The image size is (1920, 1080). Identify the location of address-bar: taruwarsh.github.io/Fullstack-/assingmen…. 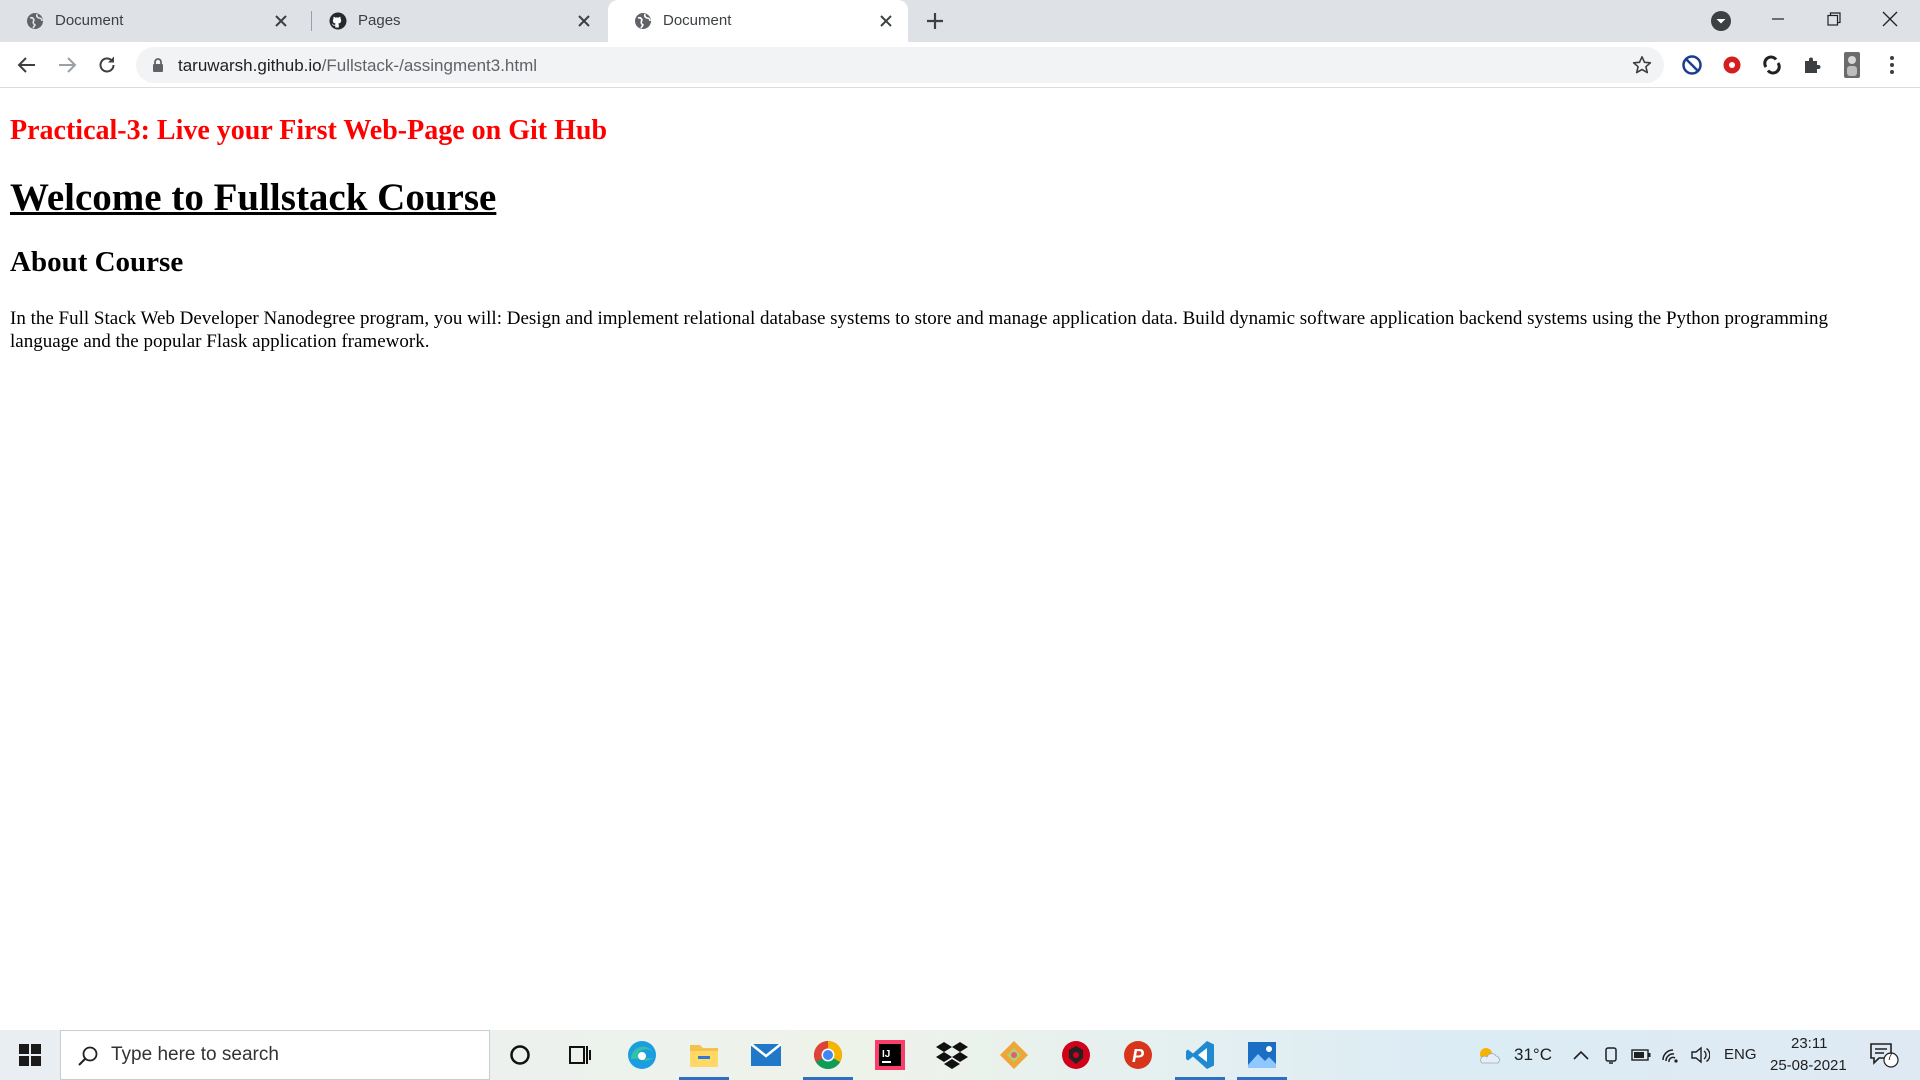
(900, 65).